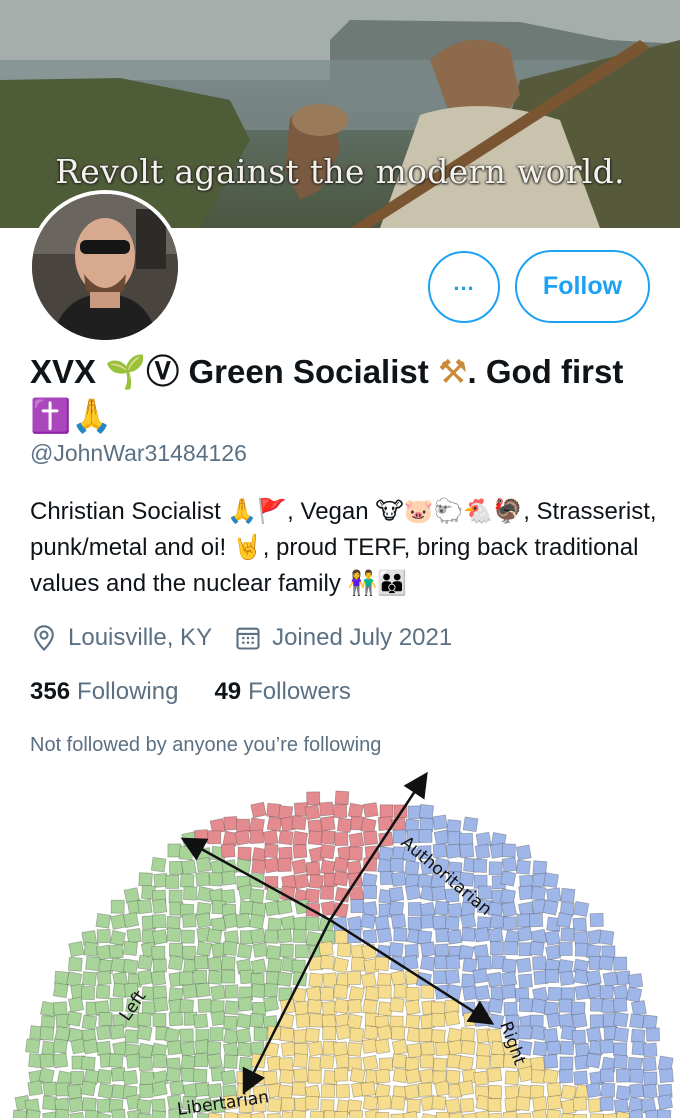 Image resolution: width=680 pixels, height=1118 pixels. I want to click on followers-link: 49 Followers, so click(282, 692).